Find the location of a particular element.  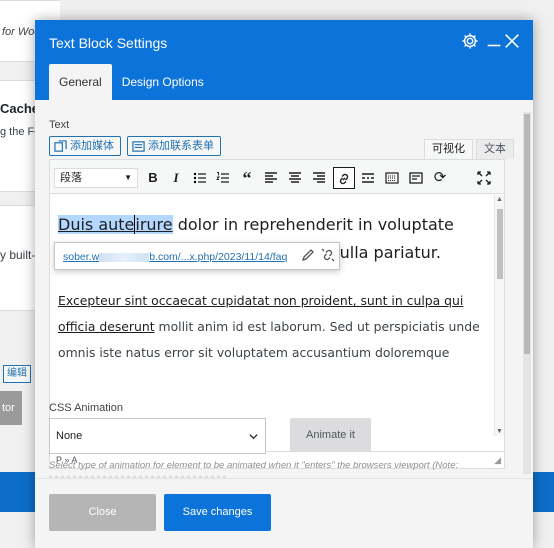

modal-title: Text Block Settings is located at coordinates (108, 43).